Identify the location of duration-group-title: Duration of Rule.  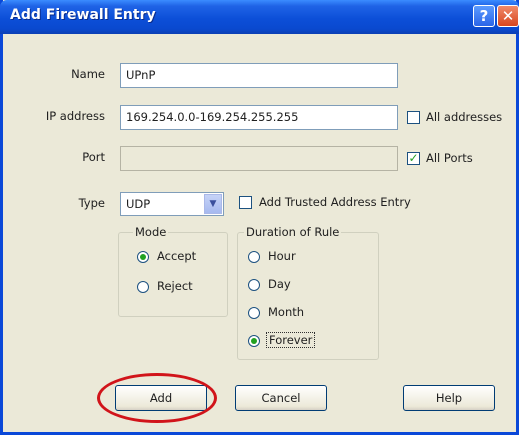
(293, 232).